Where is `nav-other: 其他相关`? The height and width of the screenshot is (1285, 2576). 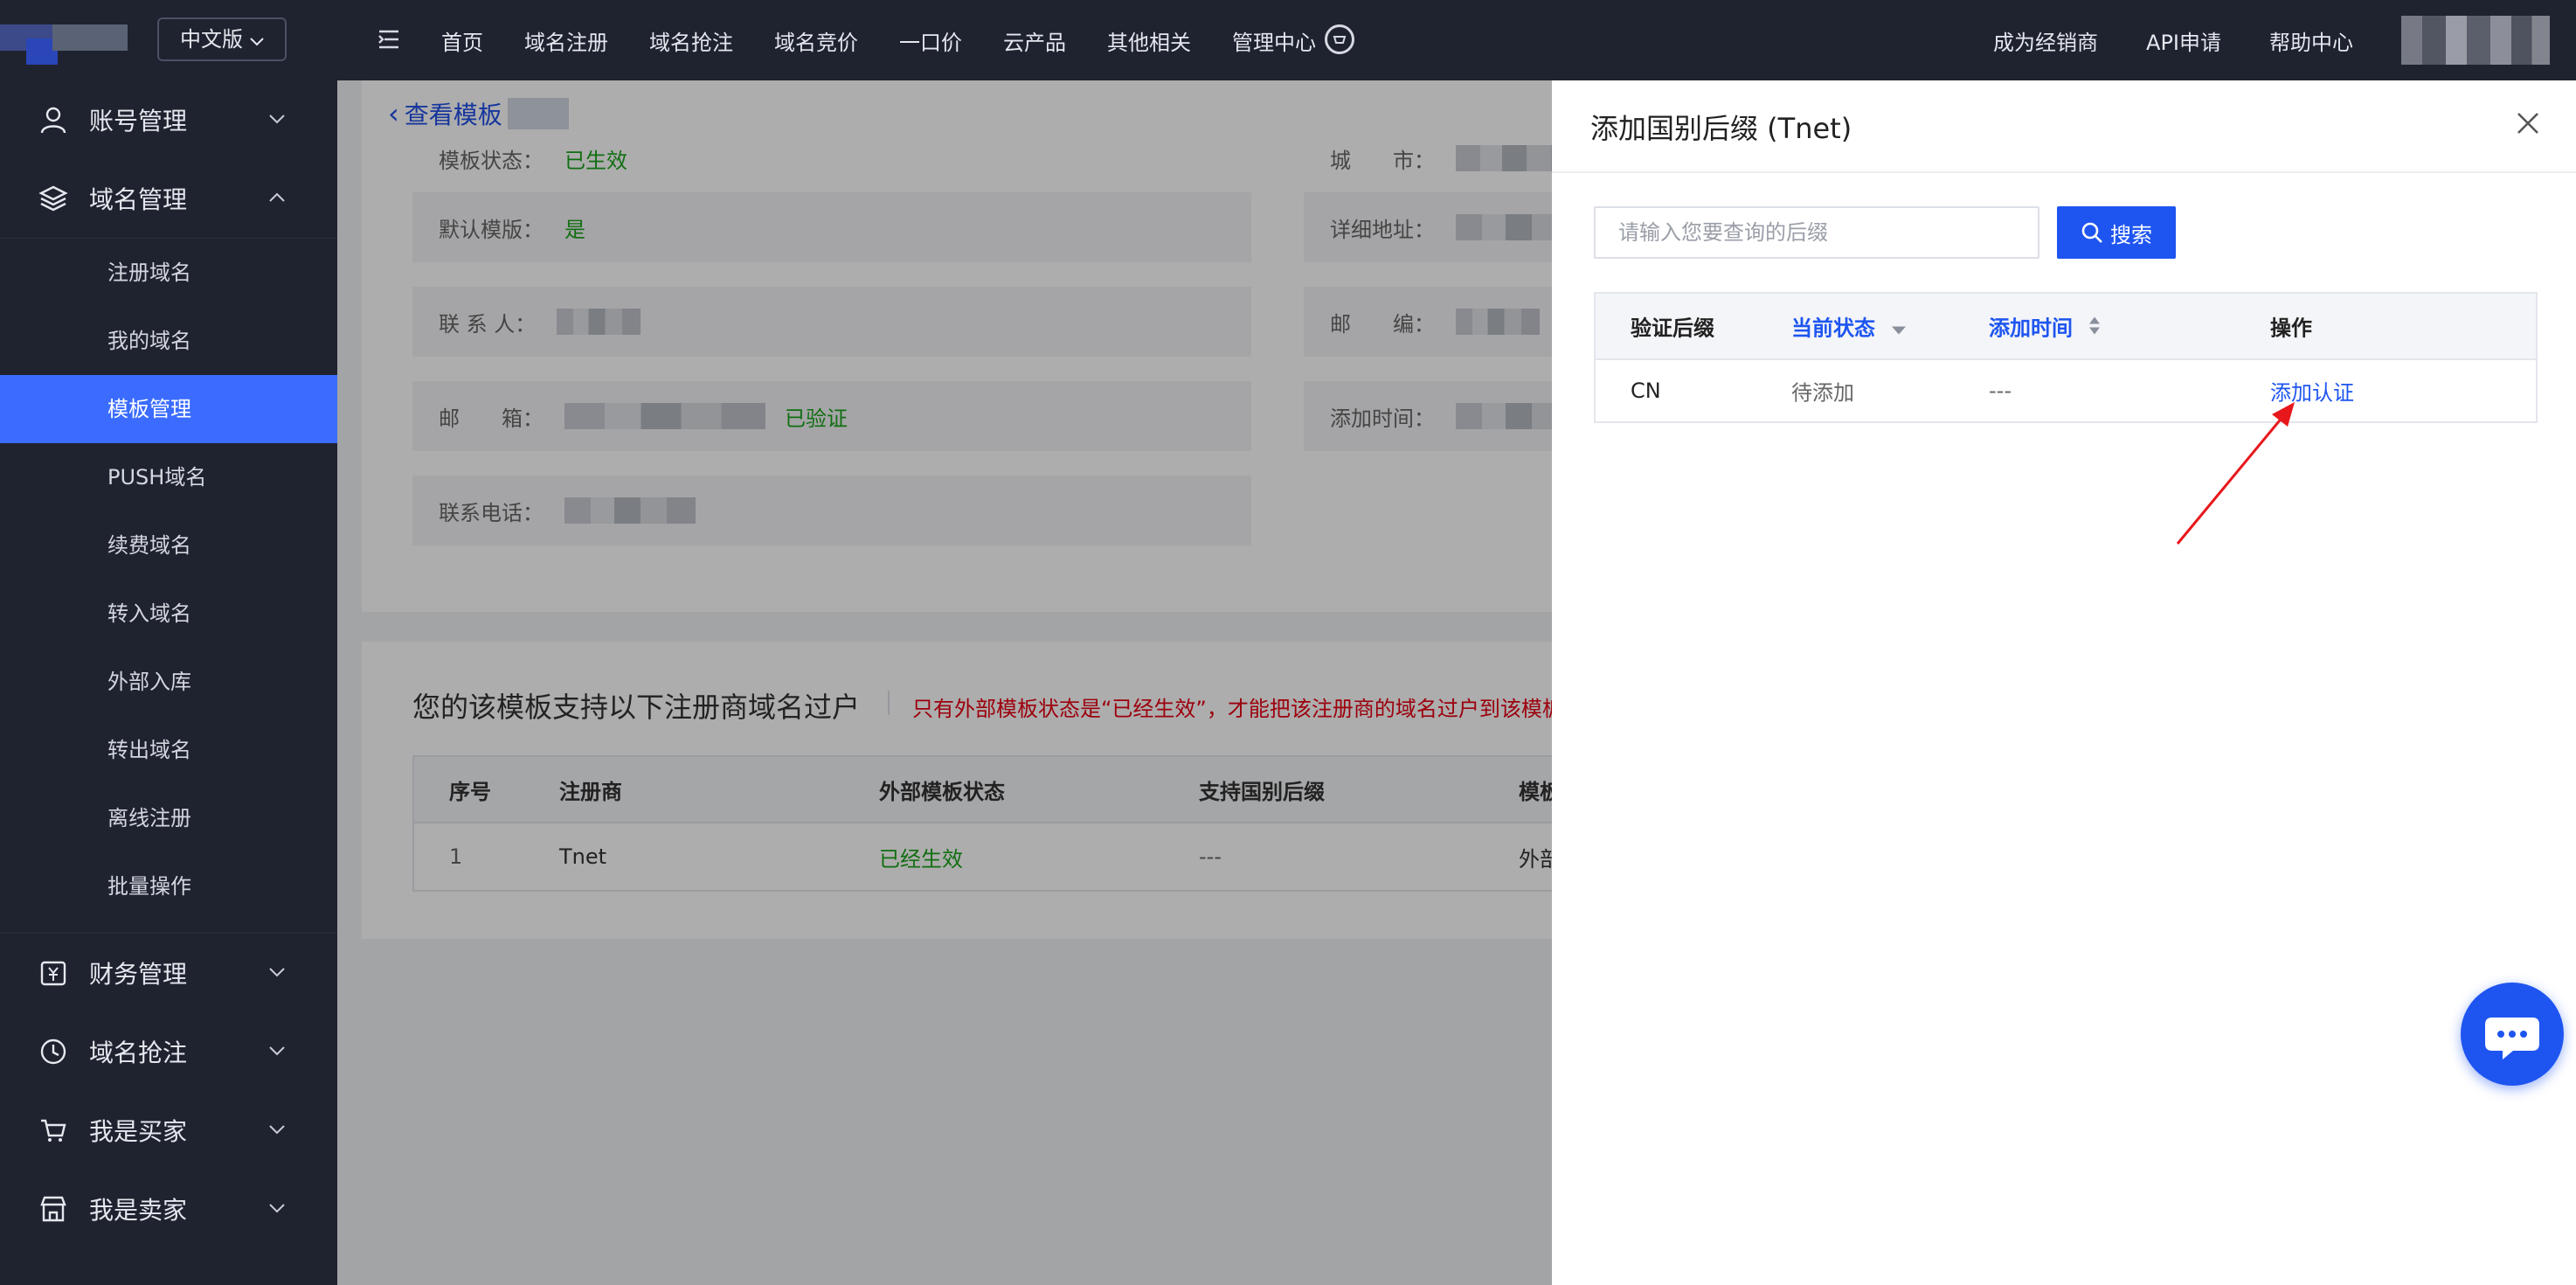 nav-other: 其他相关 is located at coordinates (1149, 40).